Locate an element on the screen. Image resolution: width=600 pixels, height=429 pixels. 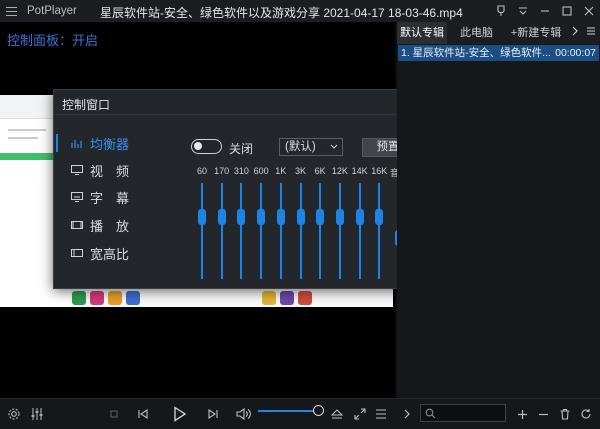
equalizer-icon is located at coordinates (76, 144).